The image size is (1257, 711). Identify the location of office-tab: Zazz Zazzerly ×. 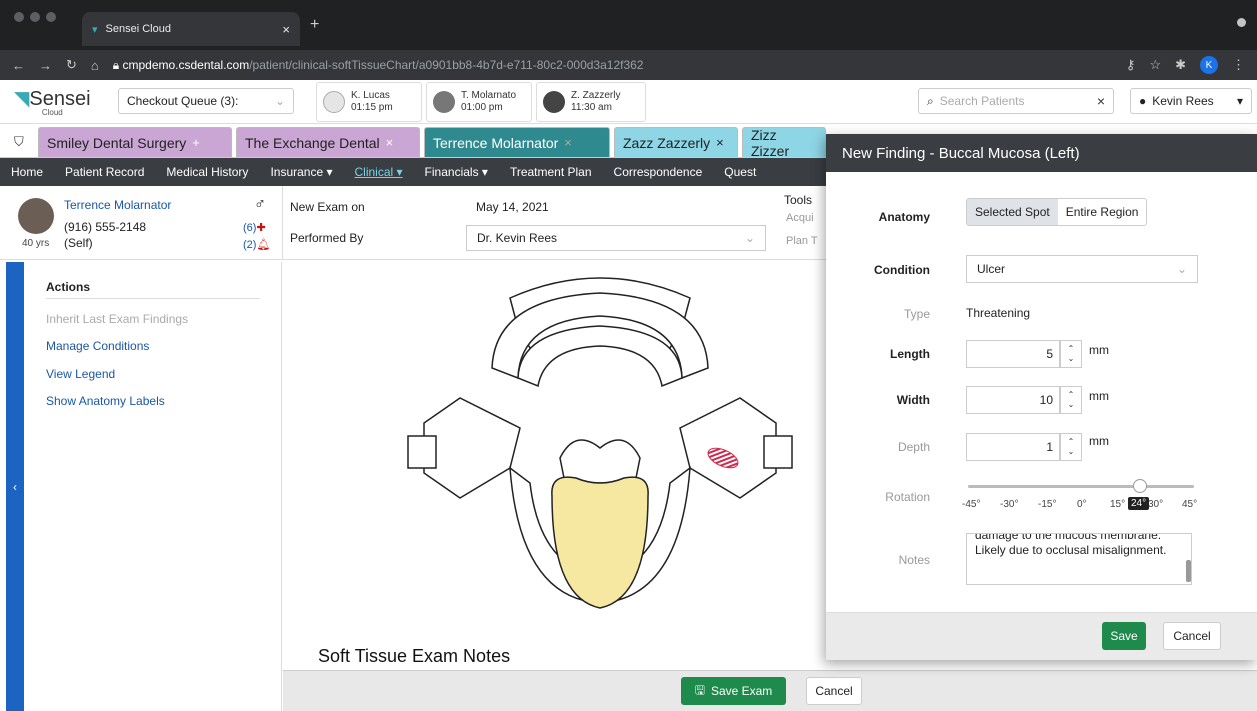
(676, 142).